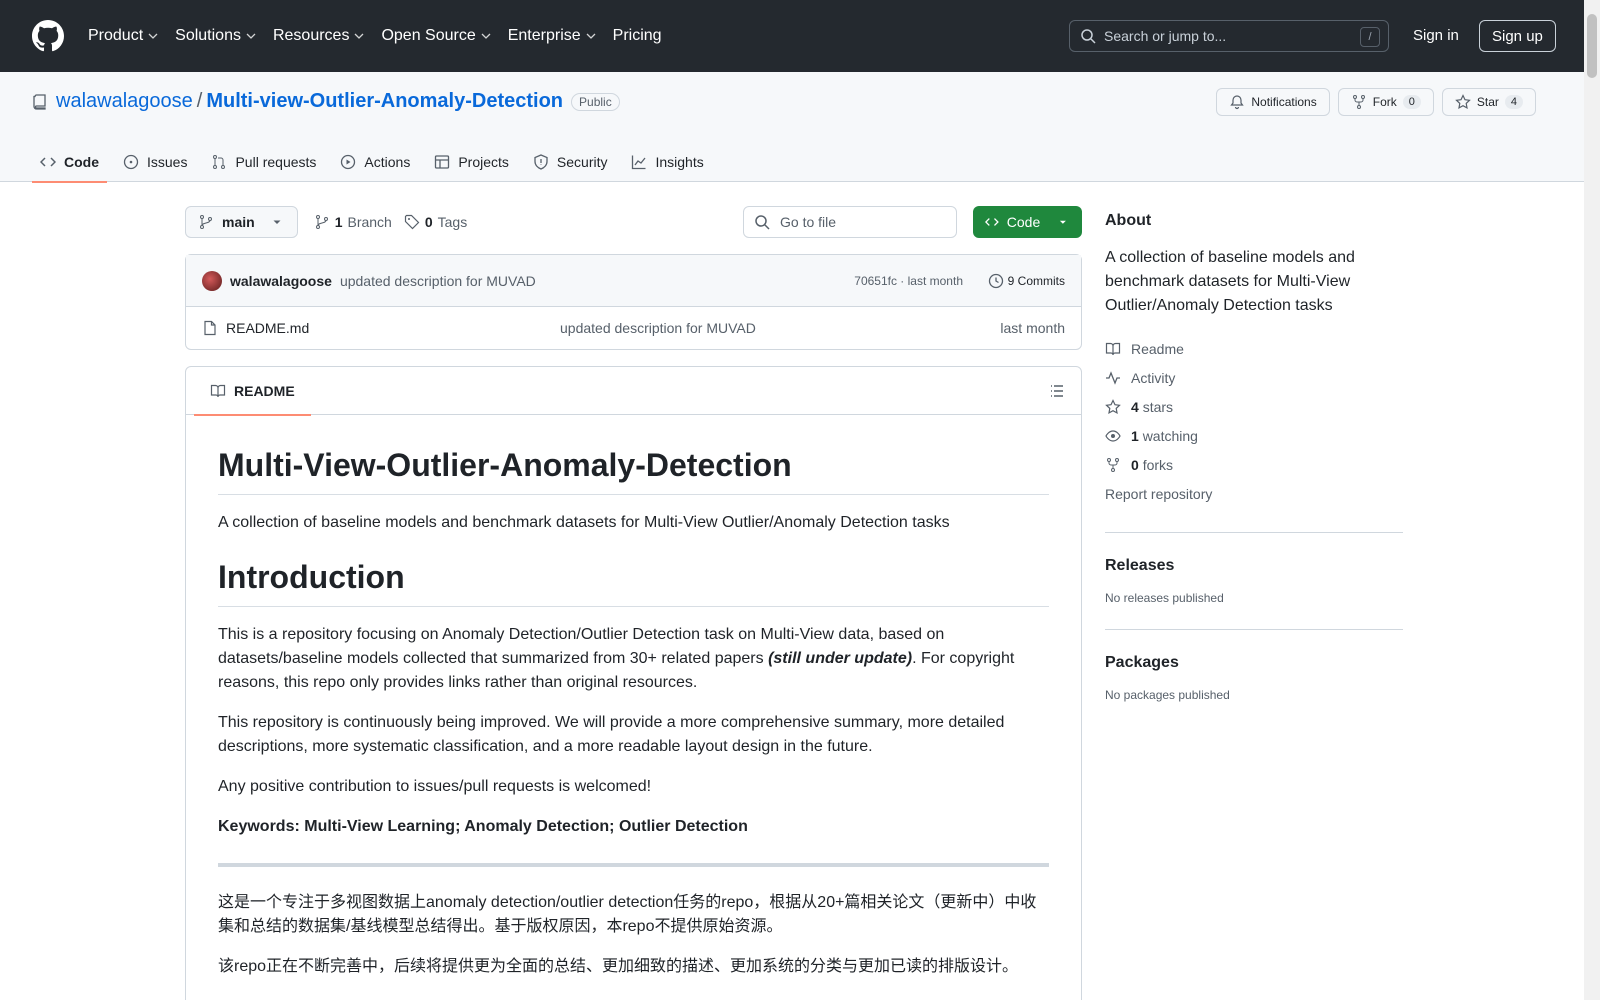  Describe the element at coordinates (471, 162) in the screenshot. I see `tab-projects: Projects` at that location.